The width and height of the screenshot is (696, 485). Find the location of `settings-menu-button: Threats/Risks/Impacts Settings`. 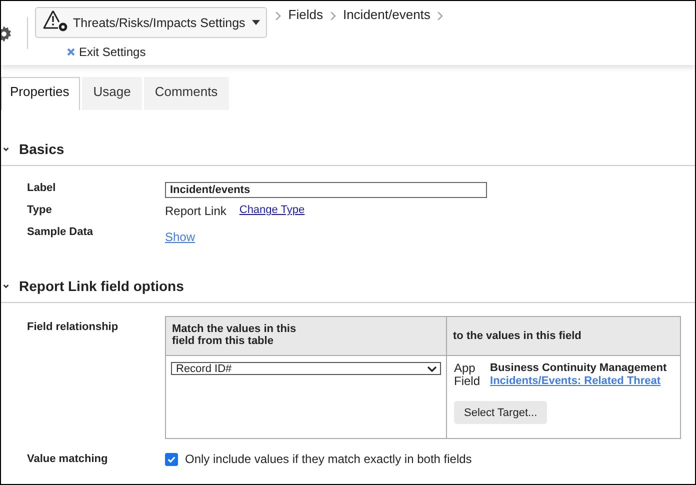

settings-menu-button: Threats/Risks/Impacts Settings is located at coordinates (151, 22).